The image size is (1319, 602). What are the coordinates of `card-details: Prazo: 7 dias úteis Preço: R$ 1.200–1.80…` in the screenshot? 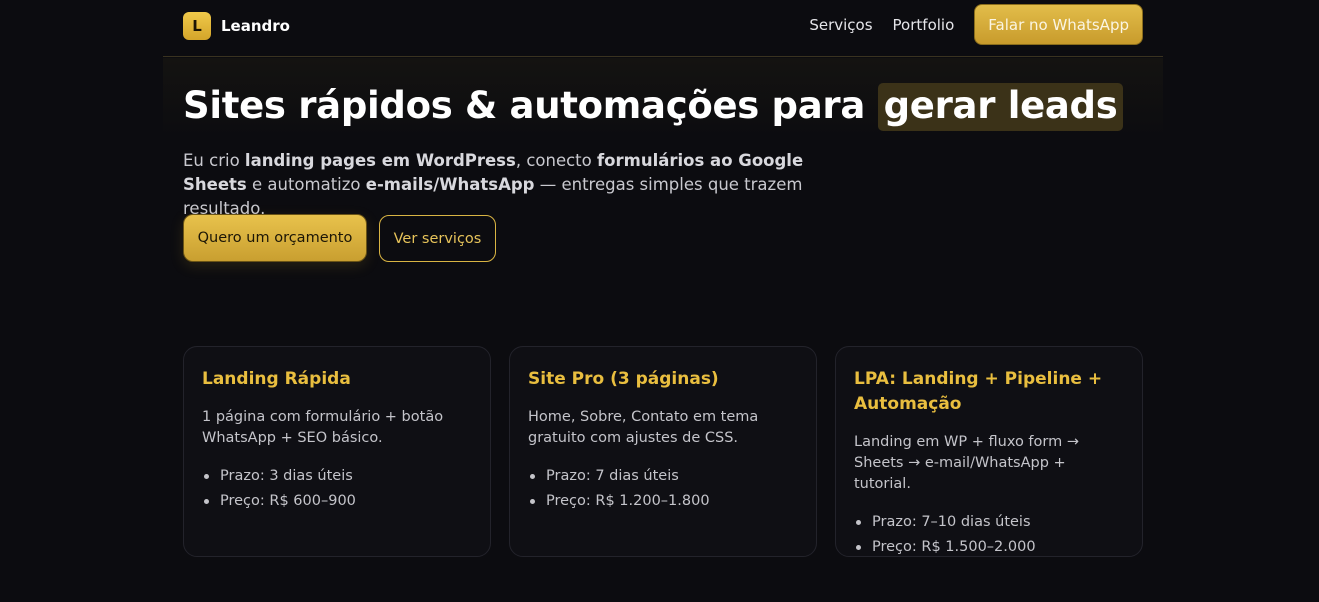 It's located at (663, 489).